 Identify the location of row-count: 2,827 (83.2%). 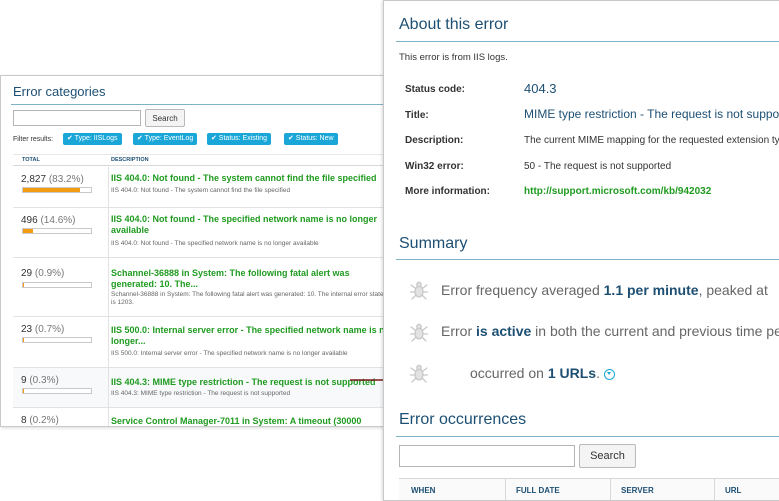
(52, 179).